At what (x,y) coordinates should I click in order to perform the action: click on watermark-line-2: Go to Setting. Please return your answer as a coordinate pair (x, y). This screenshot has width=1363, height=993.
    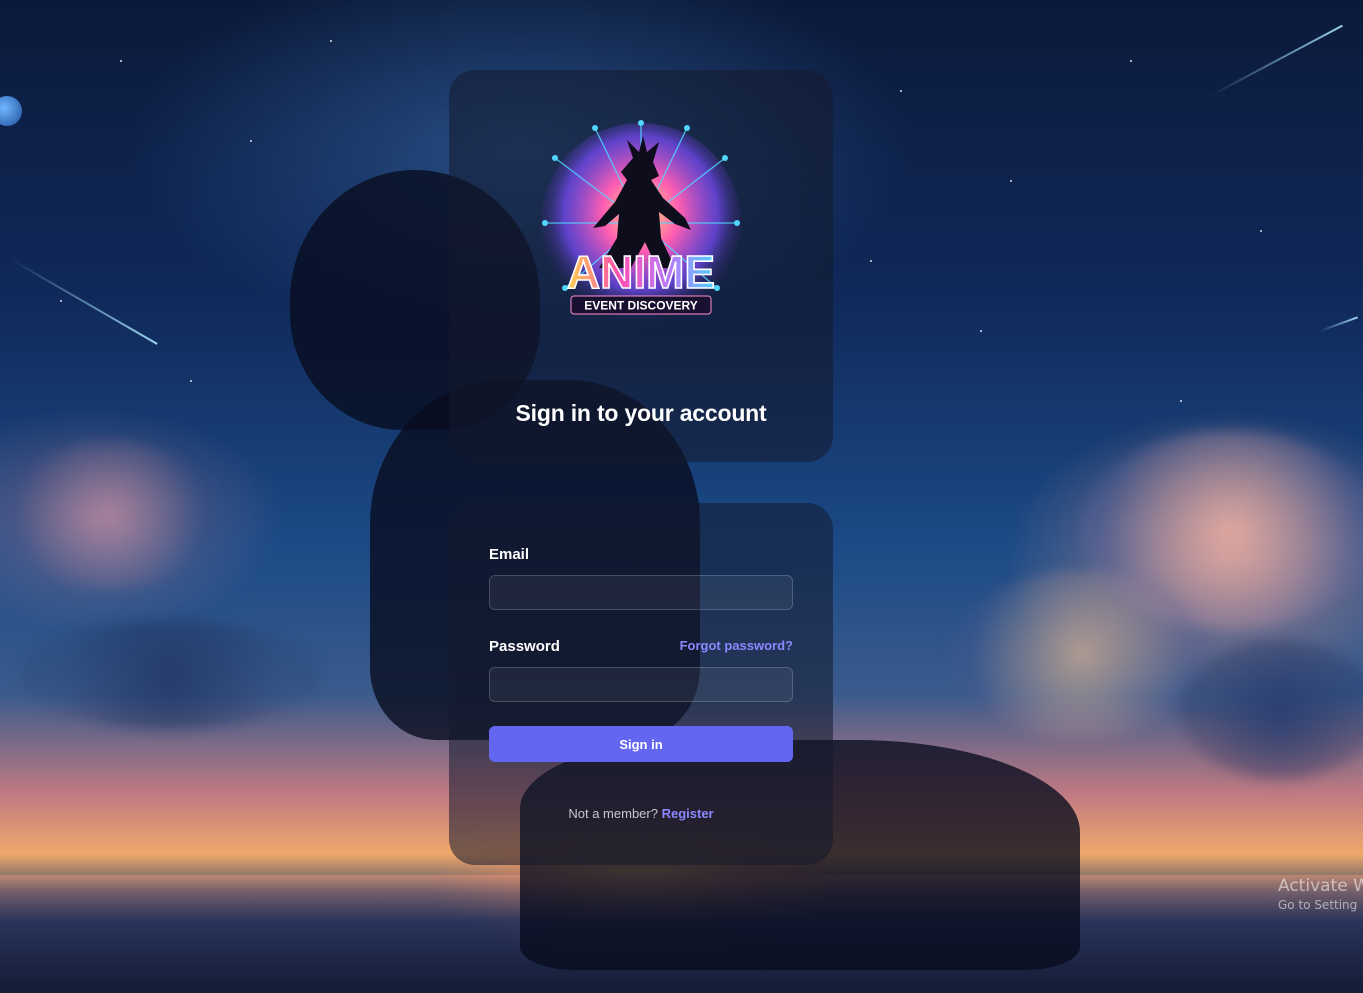
    Looking at the image, I should click on (1318, 905).